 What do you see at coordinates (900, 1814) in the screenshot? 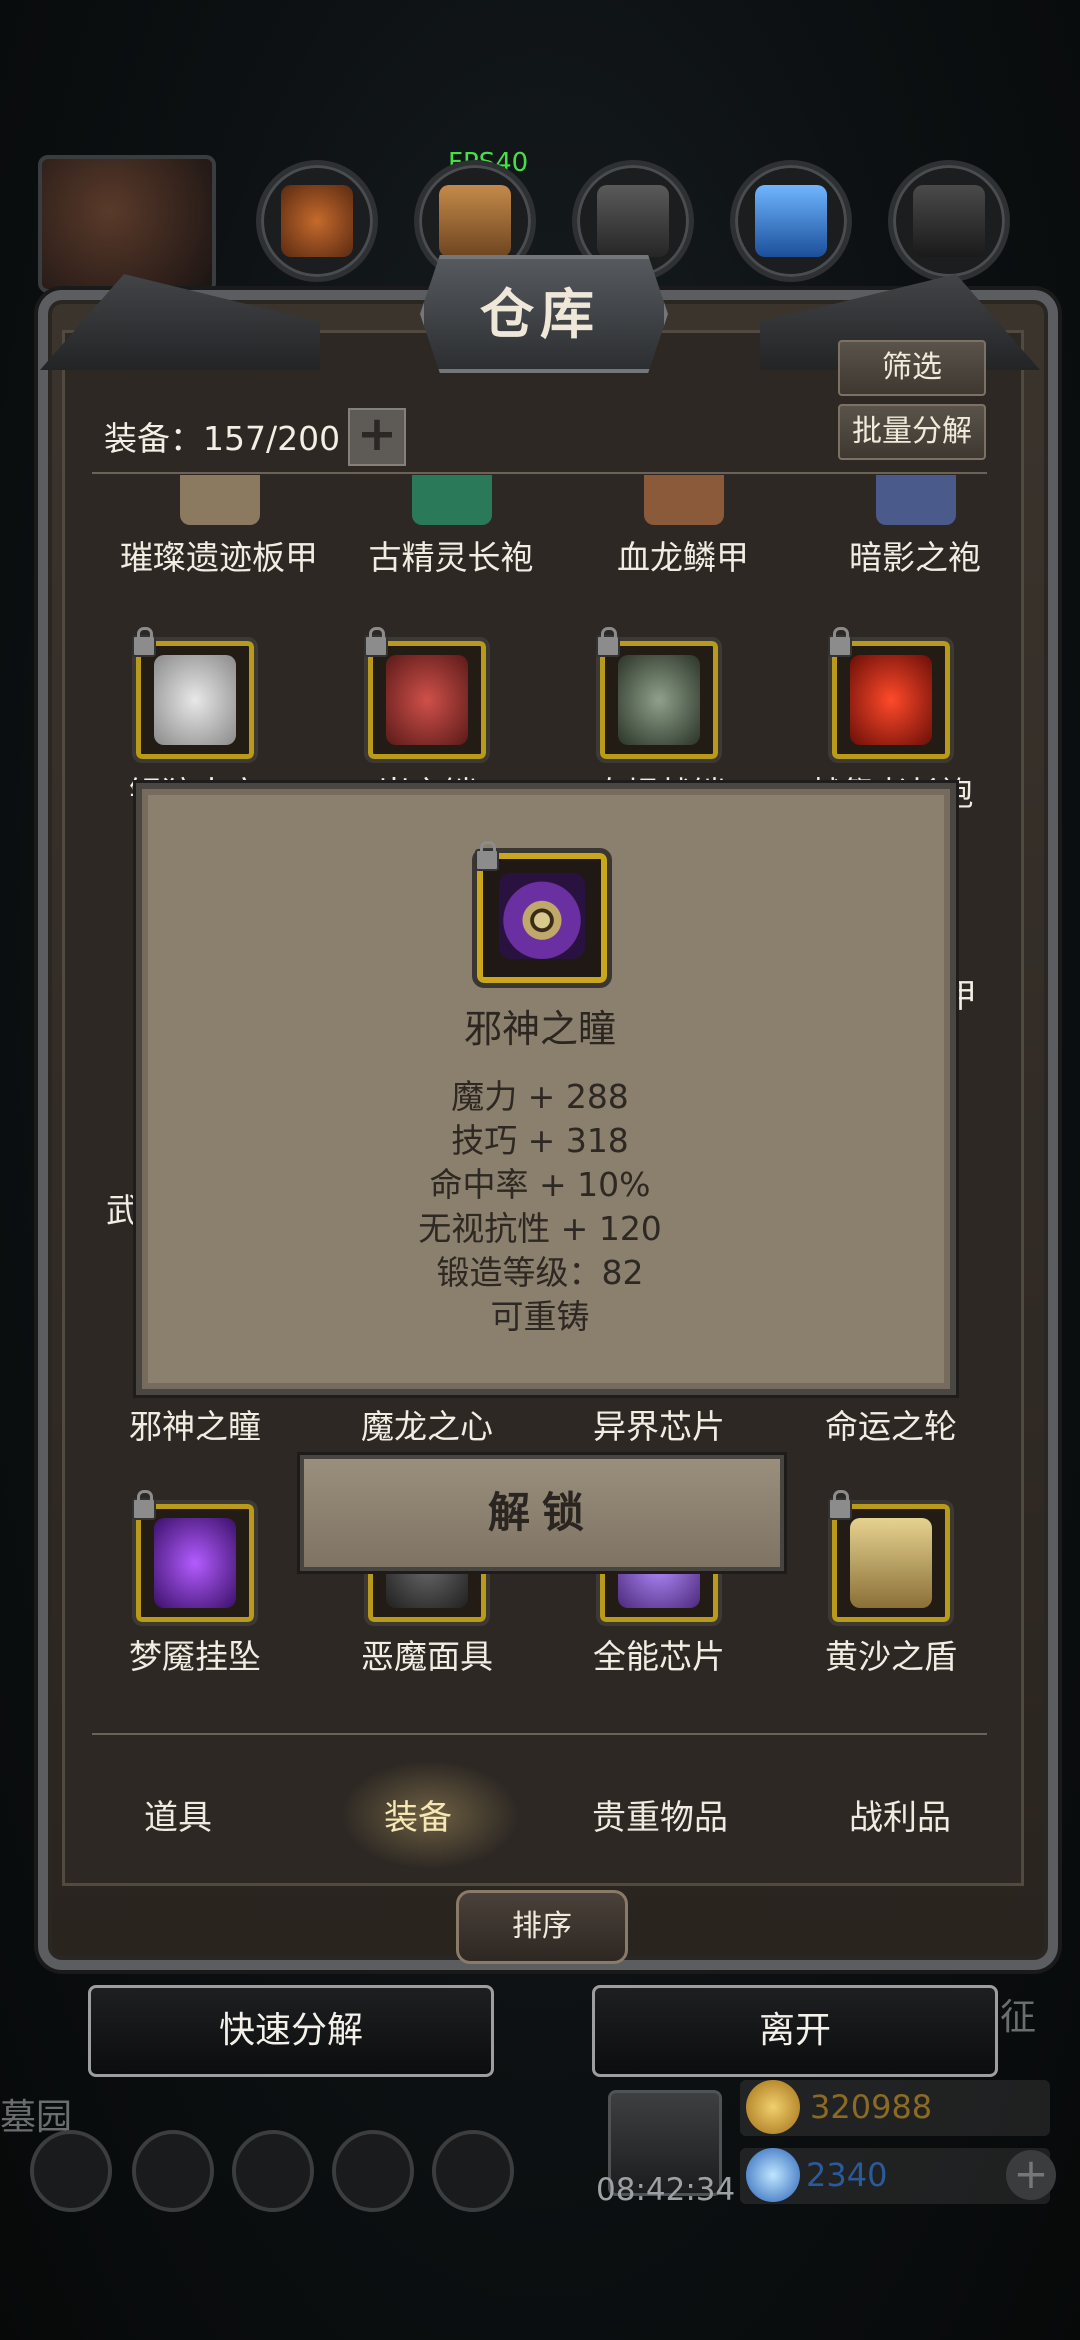
I see `tab-loot: 战利品` at bounding box center [900, 1814].